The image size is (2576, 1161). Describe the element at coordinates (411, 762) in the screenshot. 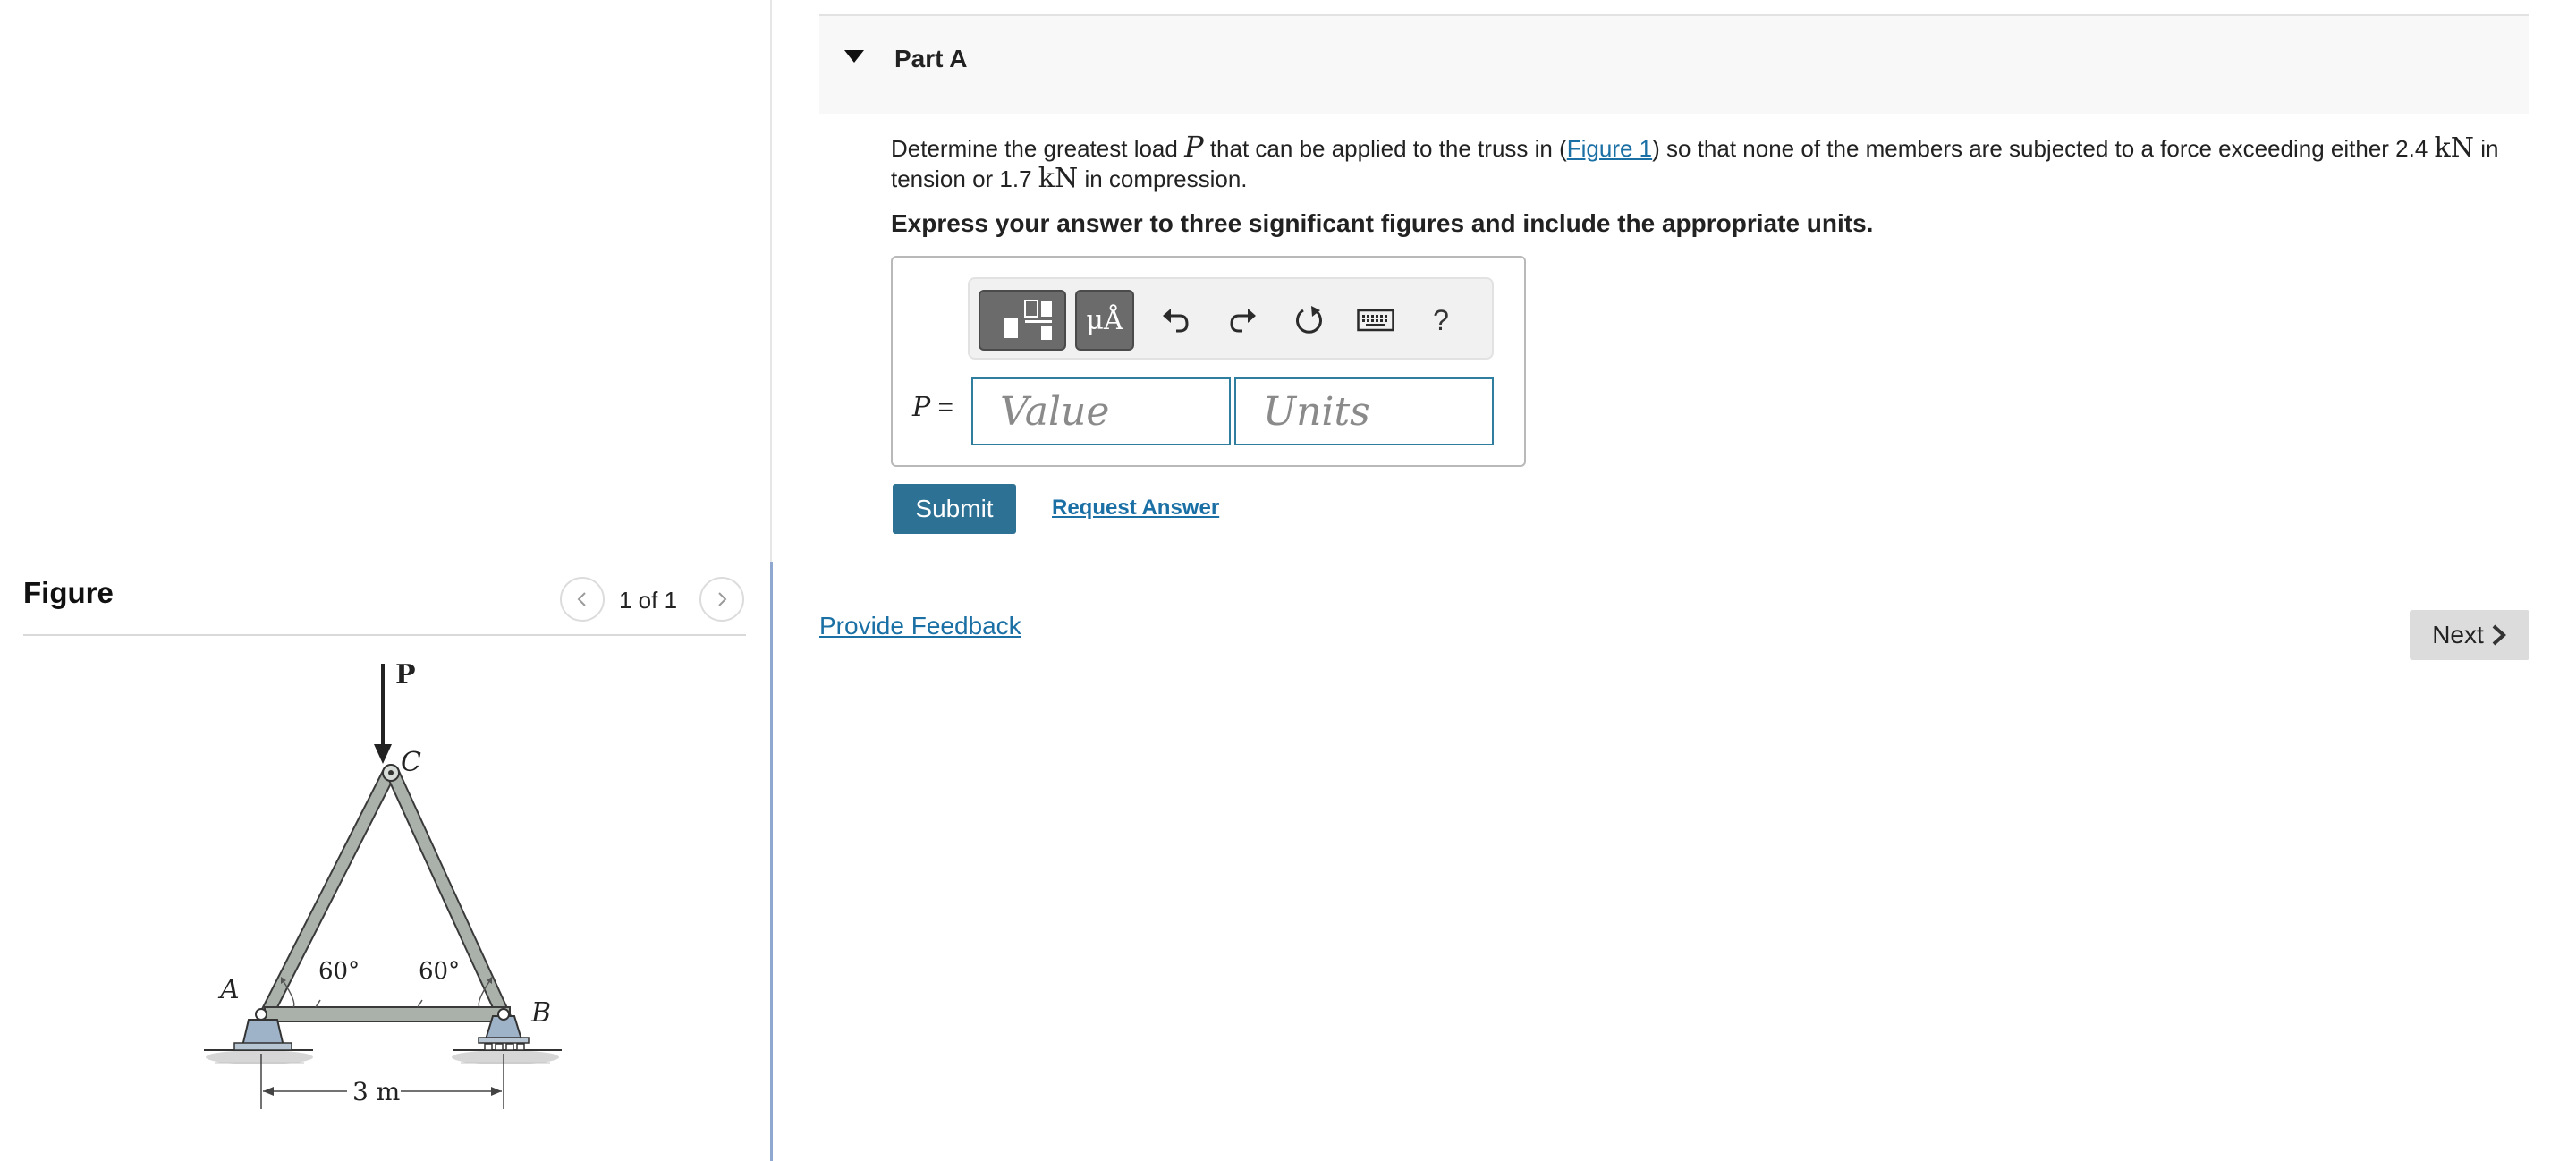

I see `joint-c-label: C` at that location.